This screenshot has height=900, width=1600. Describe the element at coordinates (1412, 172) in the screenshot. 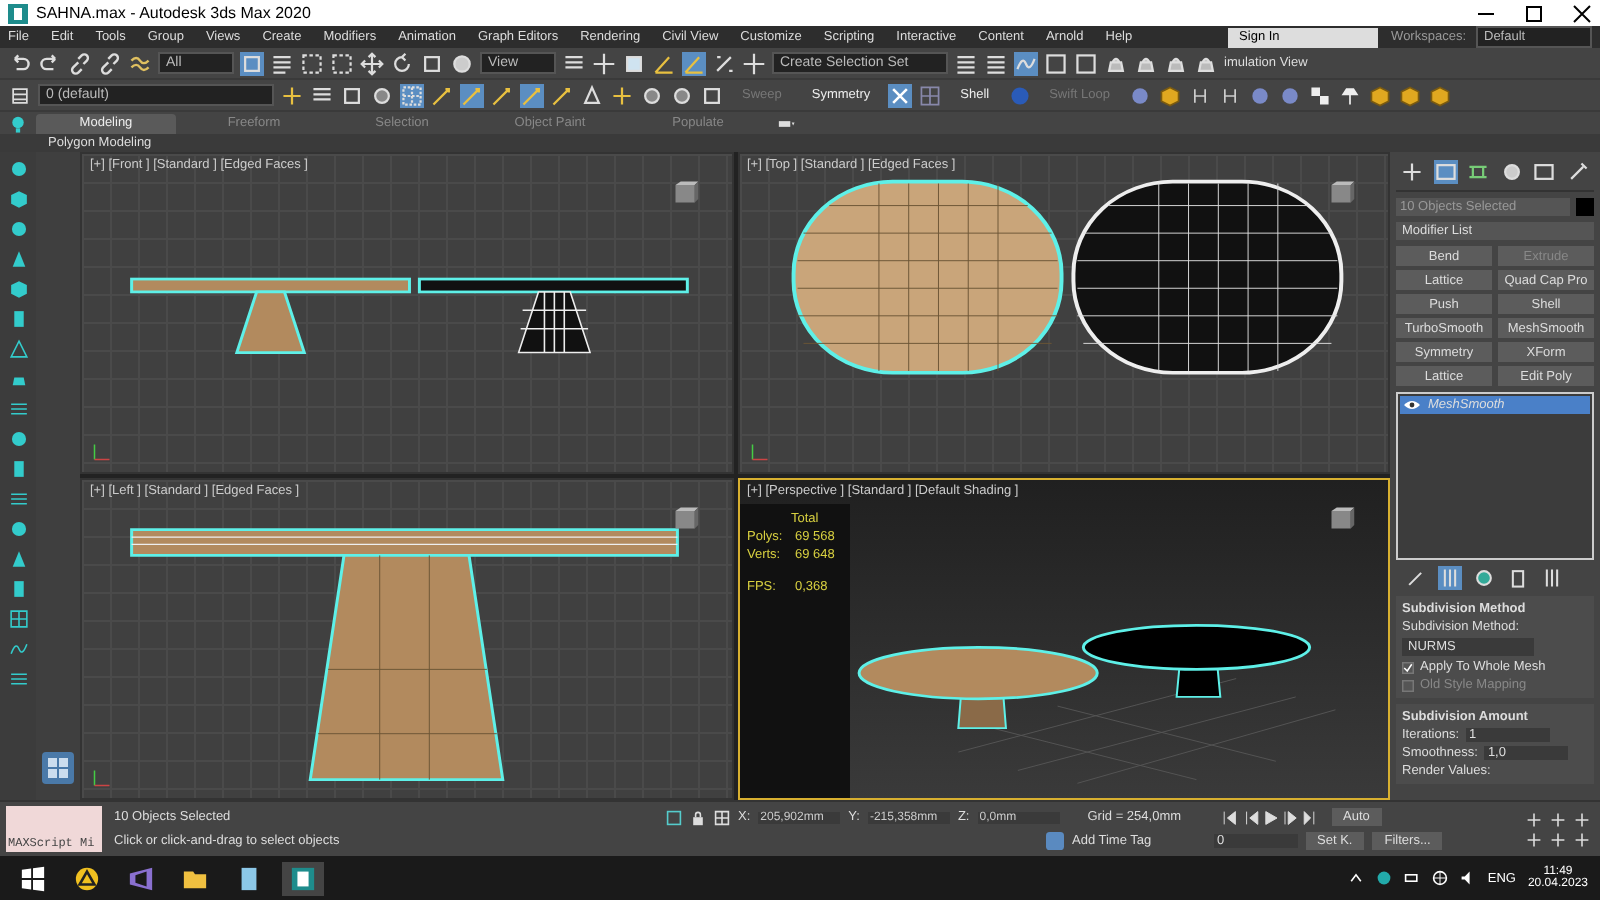

I see `plus-icon` at that location.